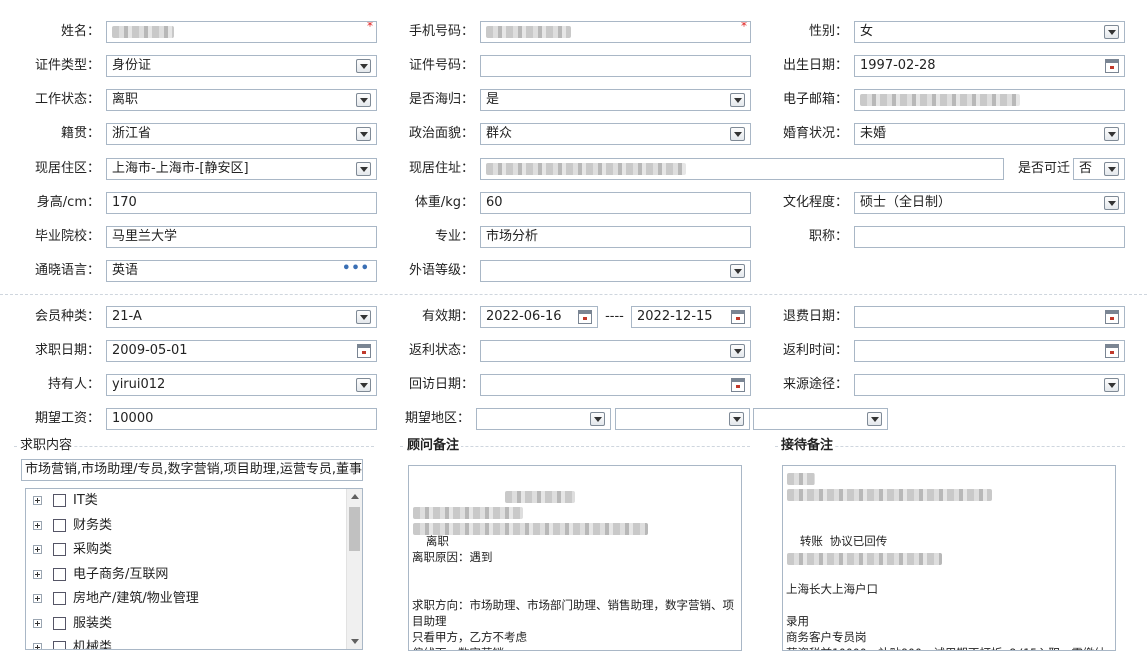  What do you see at coordinates (820, 419) in the screenshot?
I see `expected-region-district-select` at bounding box center [820, 419].